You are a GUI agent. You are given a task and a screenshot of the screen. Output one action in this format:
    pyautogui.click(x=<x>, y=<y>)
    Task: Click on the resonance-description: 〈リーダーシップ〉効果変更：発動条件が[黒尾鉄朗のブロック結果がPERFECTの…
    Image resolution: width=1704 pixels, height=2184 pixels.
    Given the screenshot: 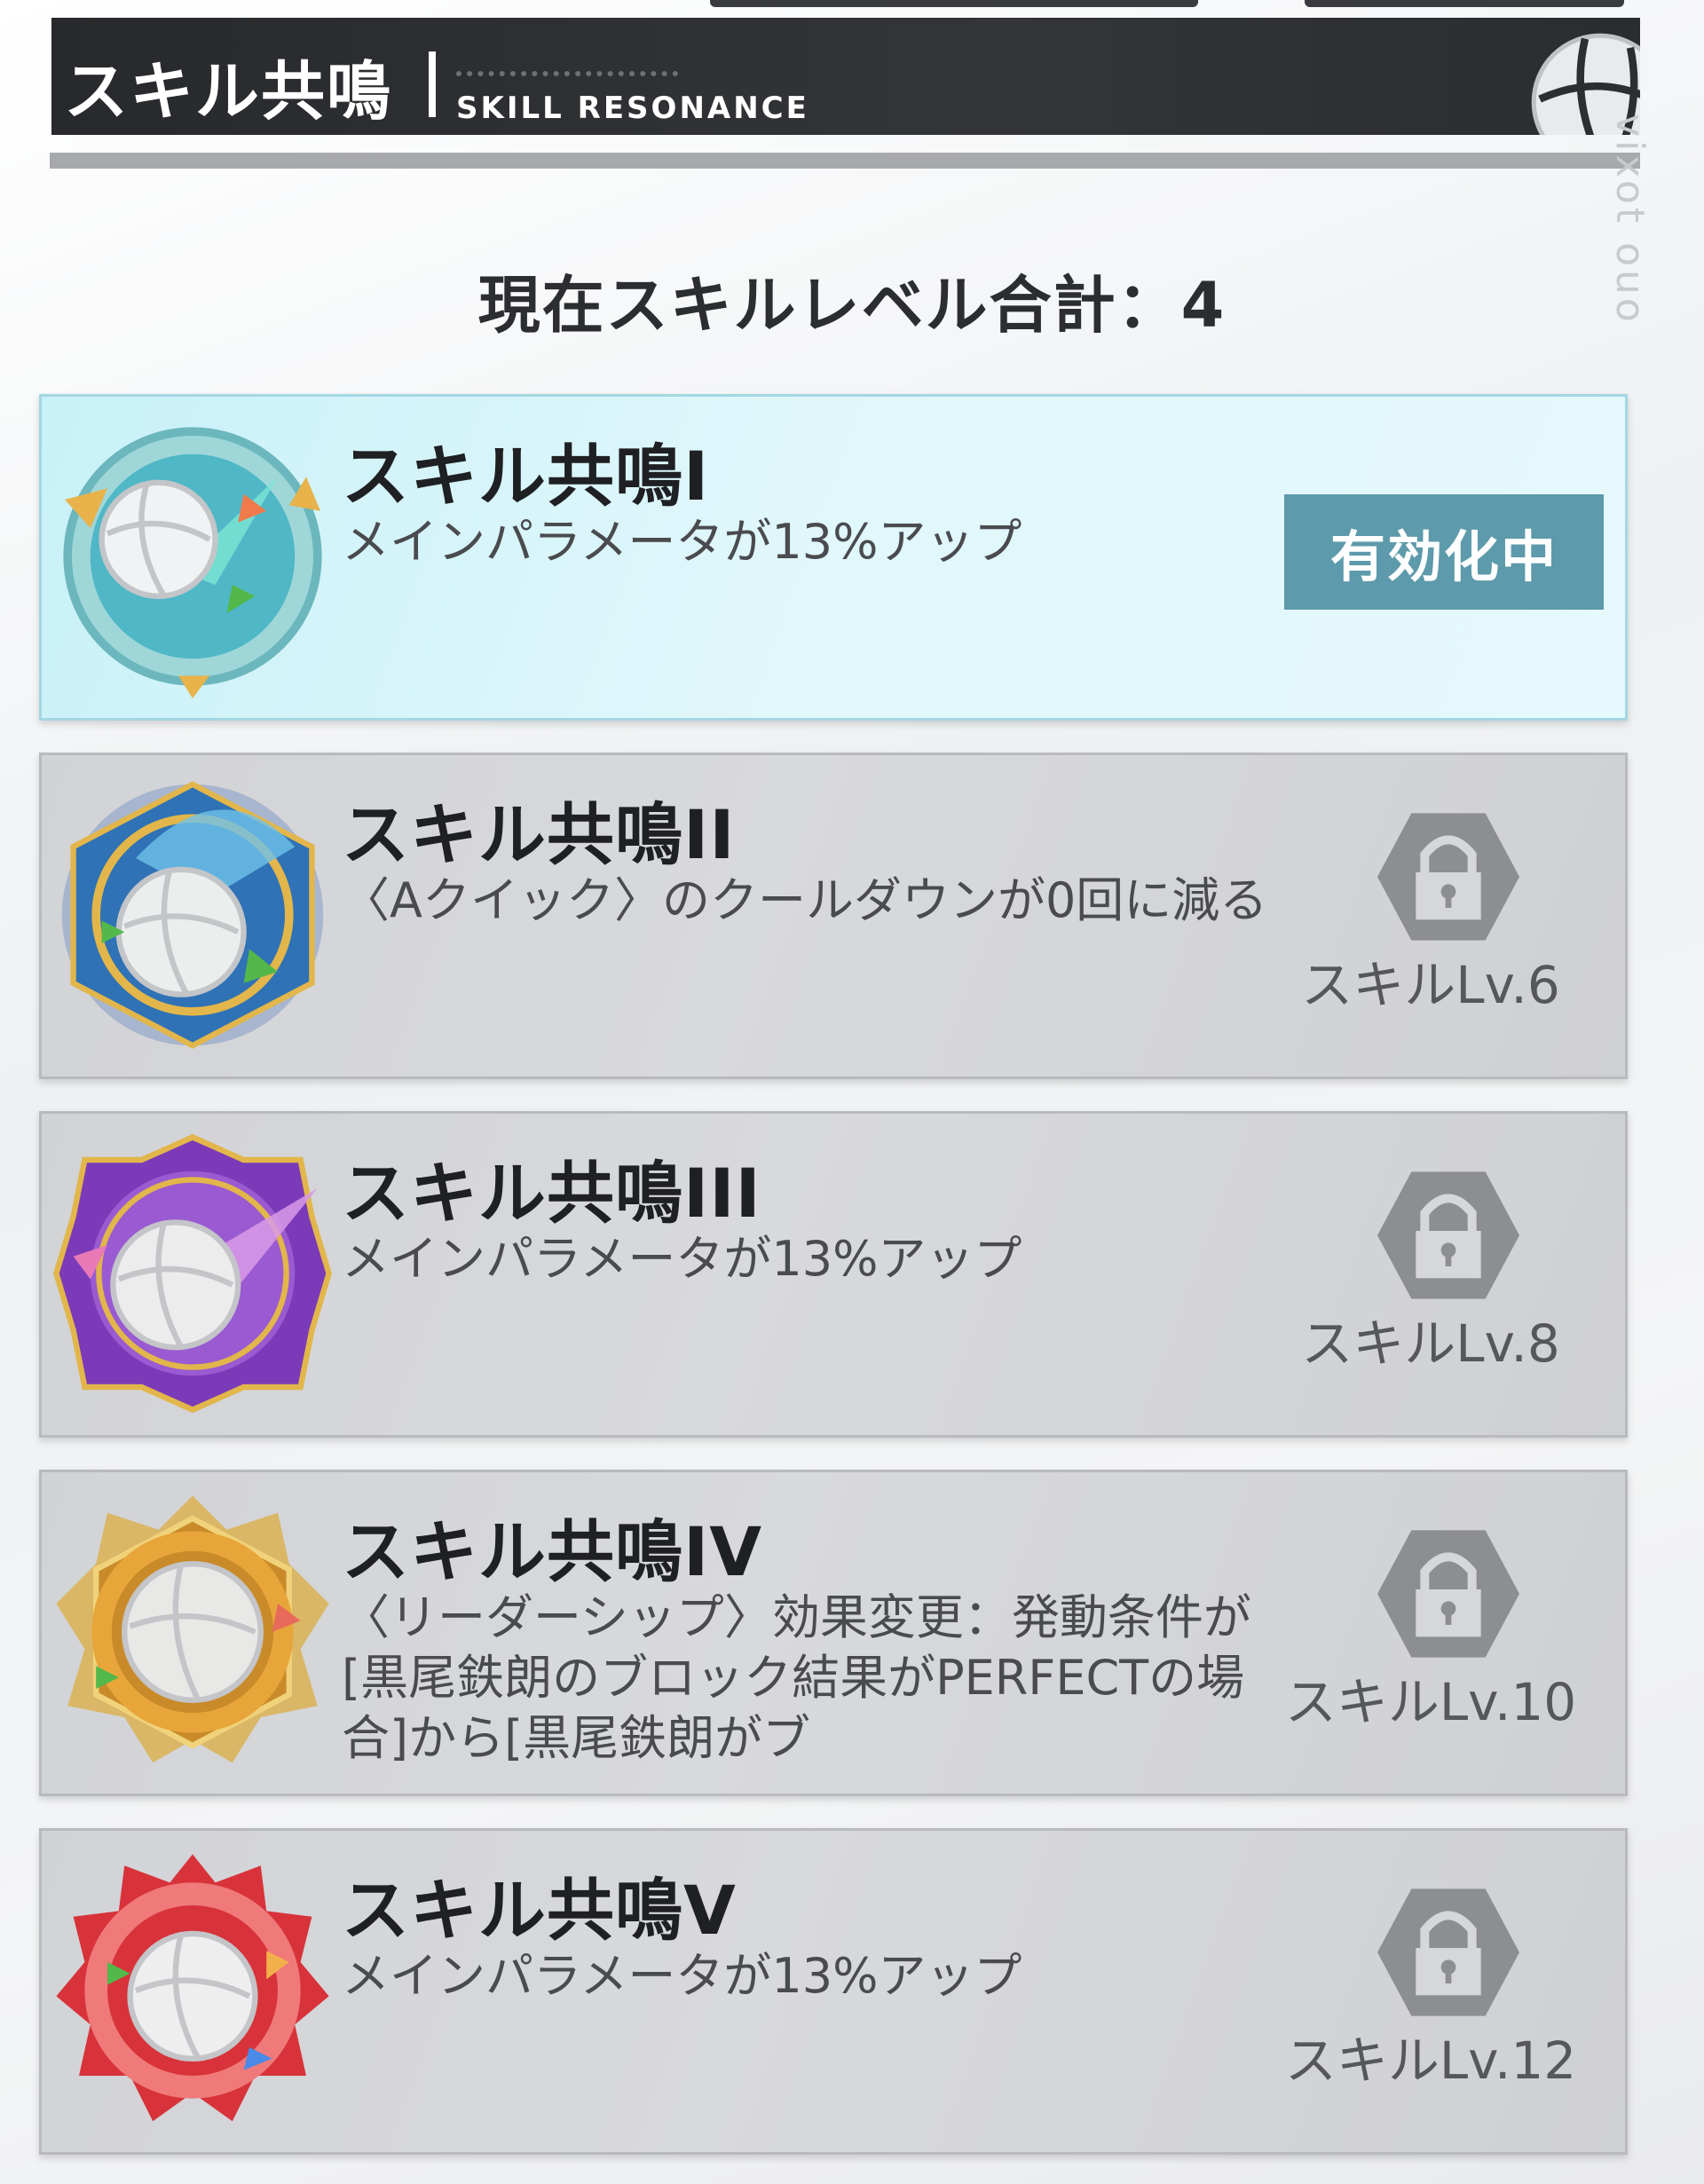 What is the action you would take?
    pyautogui.click(x=796, y=1677)
    